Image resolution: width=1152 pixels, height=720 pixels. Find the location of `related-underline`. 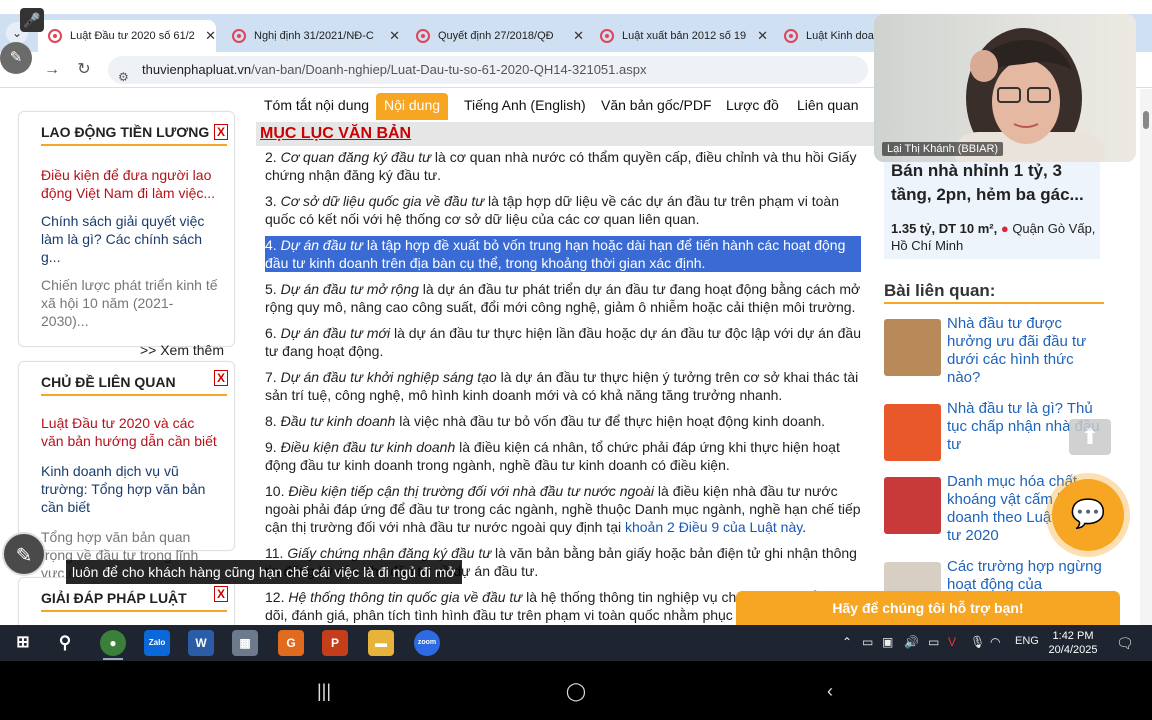

related-underline is located at coordinates (994, 303).